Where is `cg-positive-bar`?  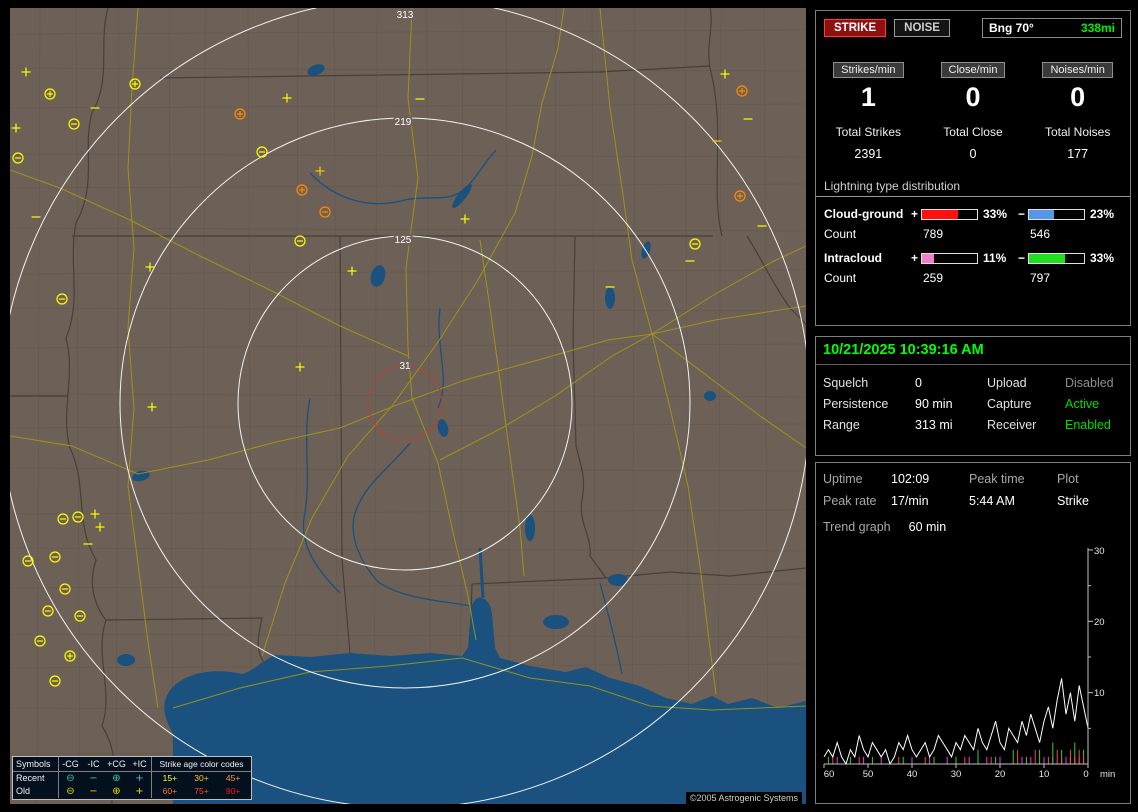
cg-positive-bar is located at coordinates (949, 214).